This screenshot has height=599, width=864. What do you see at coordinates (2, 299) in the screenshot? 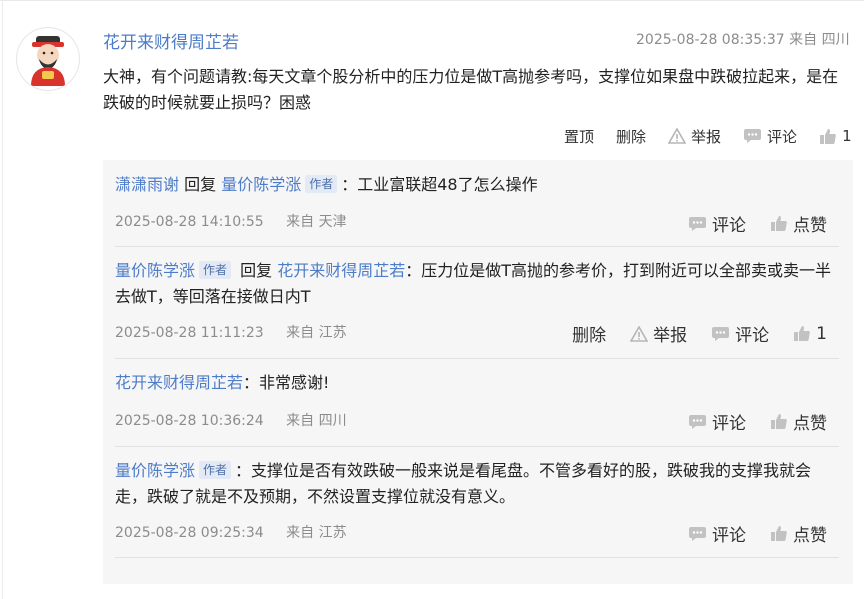
I see `left-border` at bounding box center [2, 299].